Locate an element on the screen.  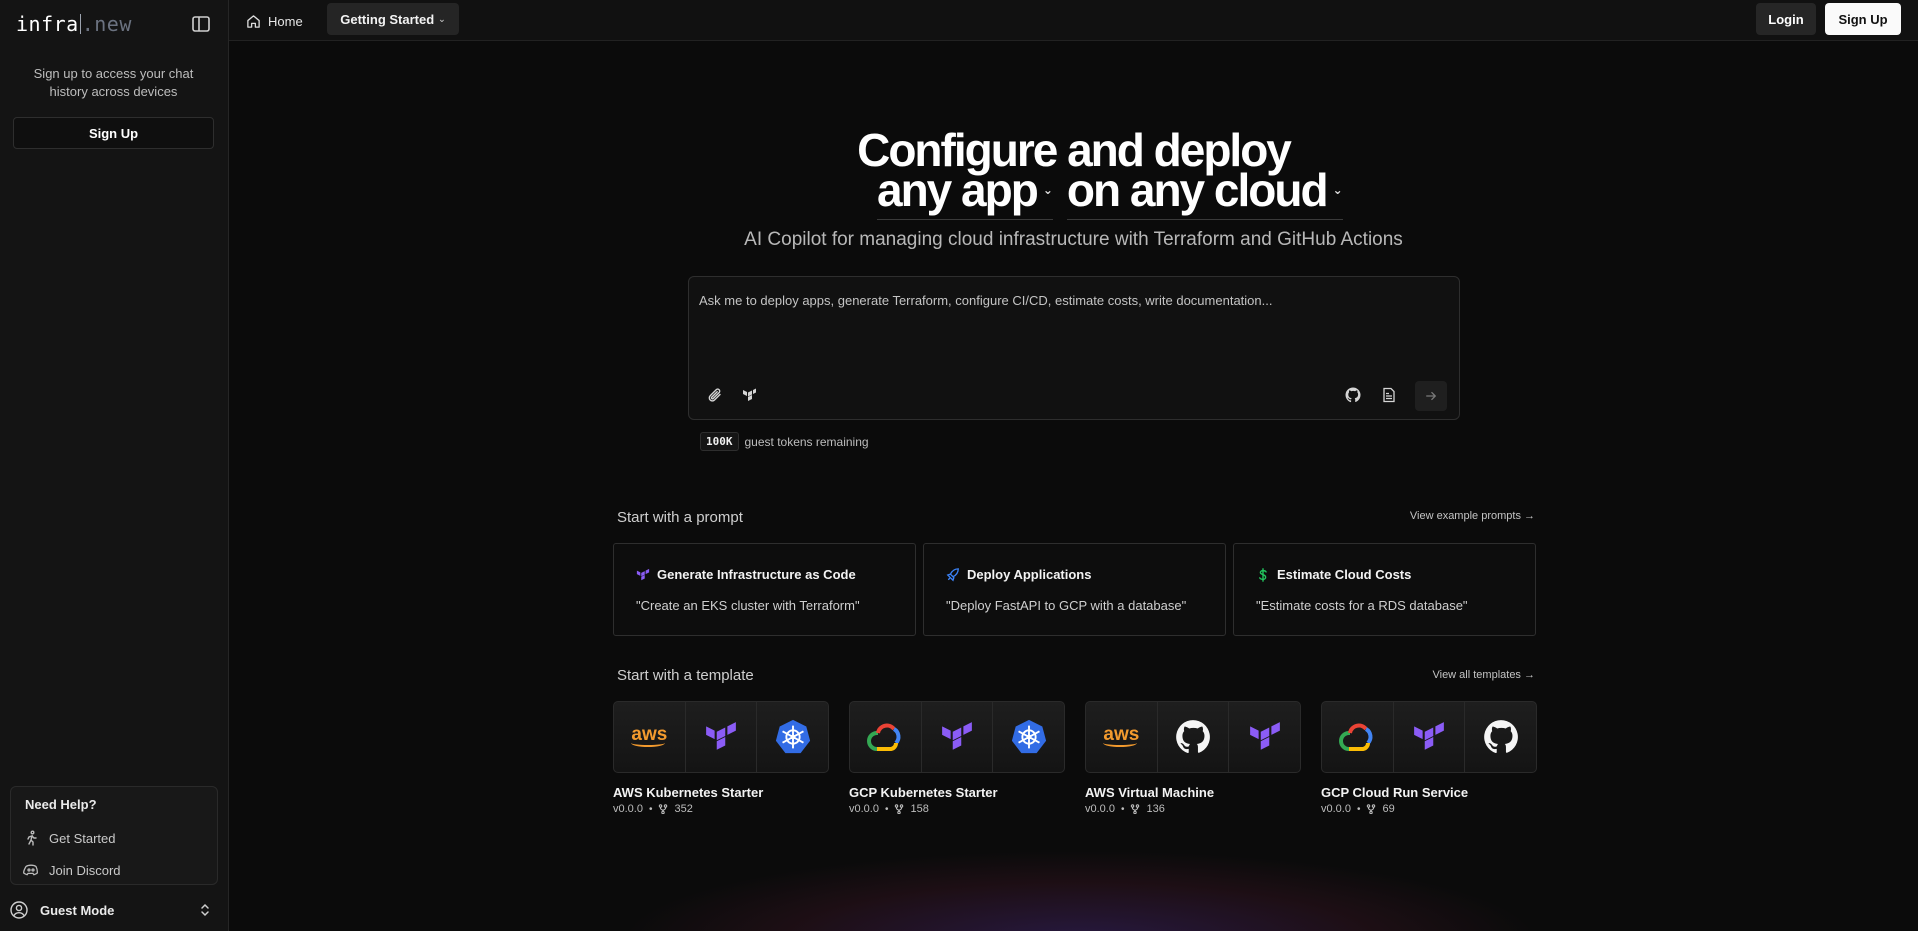
home-icon is located at coordinates (253, 21).